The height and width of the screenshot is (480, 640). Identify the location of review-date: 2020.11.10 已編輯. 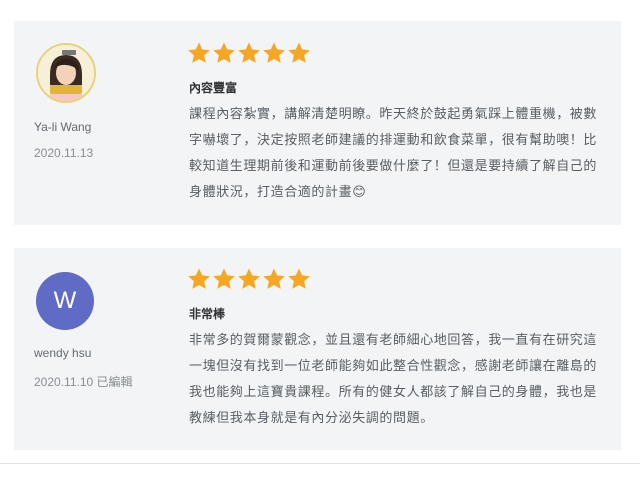
(83, 382).